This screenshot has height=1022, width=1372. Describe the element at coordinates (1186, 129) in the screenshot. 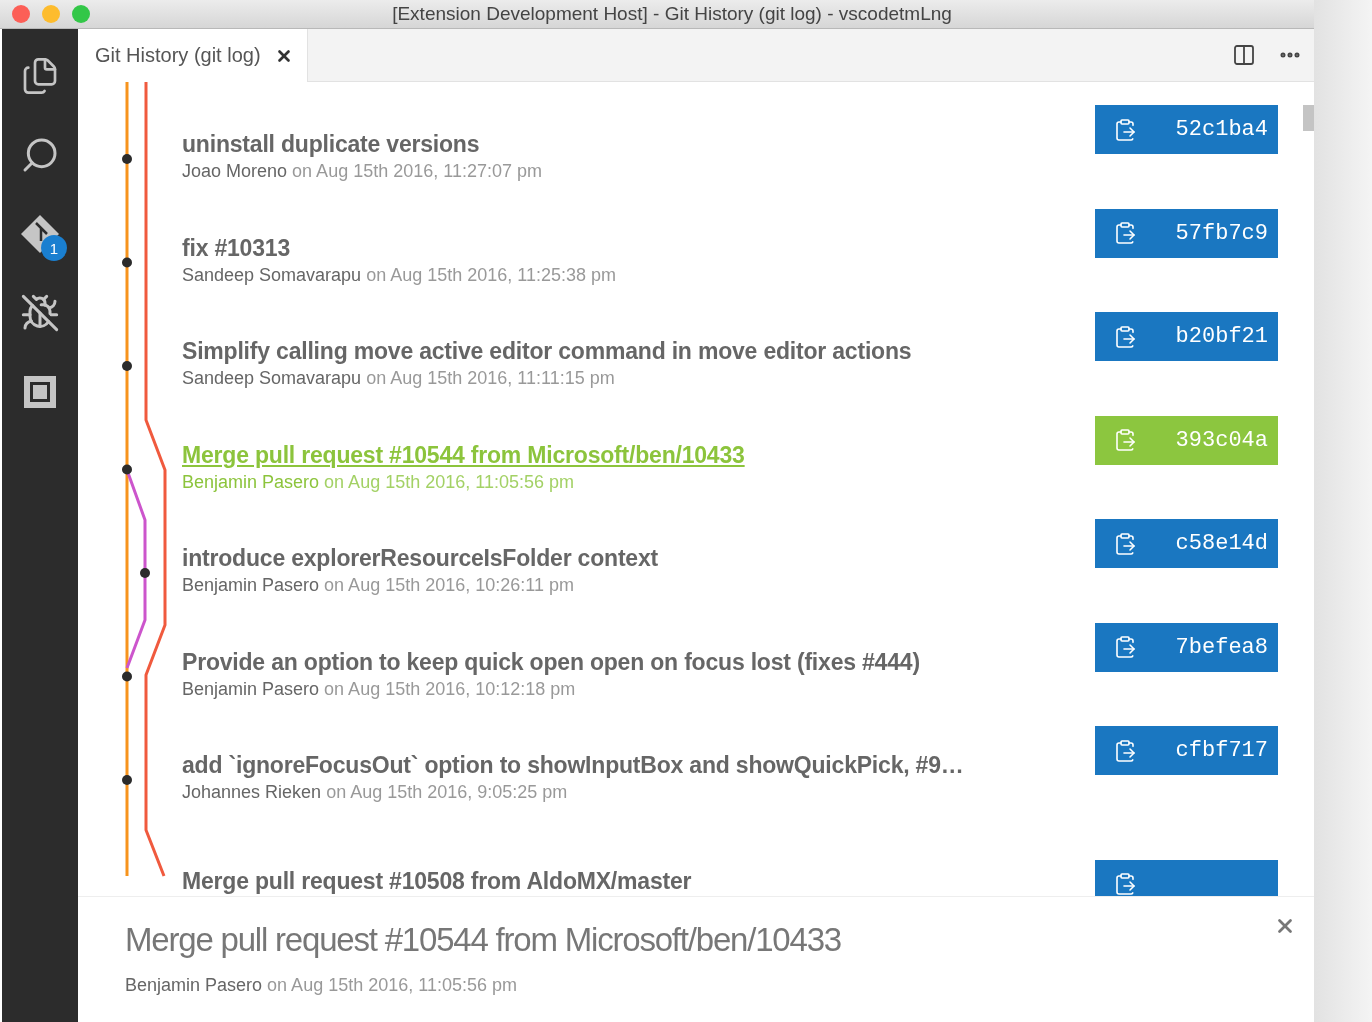

I see `commit-hash-button: 52c1ba4` at that location.